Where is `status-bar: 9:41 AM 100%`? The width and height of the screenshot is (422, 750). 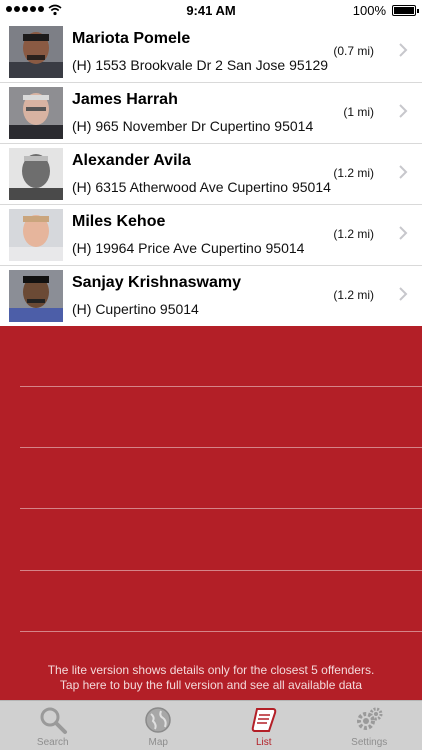
status-bar: 9:41 AM 100% is located at coordinates (211, 11).